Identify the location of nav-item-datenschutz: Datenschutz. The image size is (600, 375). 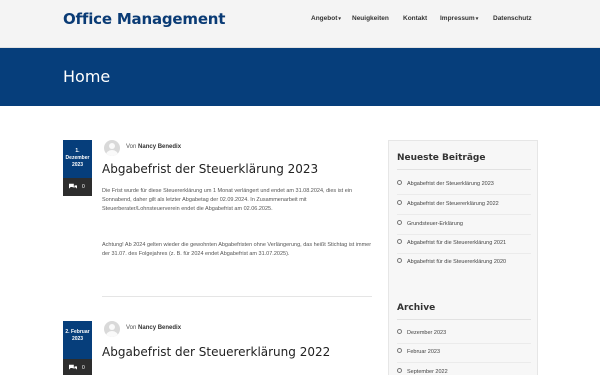
(512, 18).